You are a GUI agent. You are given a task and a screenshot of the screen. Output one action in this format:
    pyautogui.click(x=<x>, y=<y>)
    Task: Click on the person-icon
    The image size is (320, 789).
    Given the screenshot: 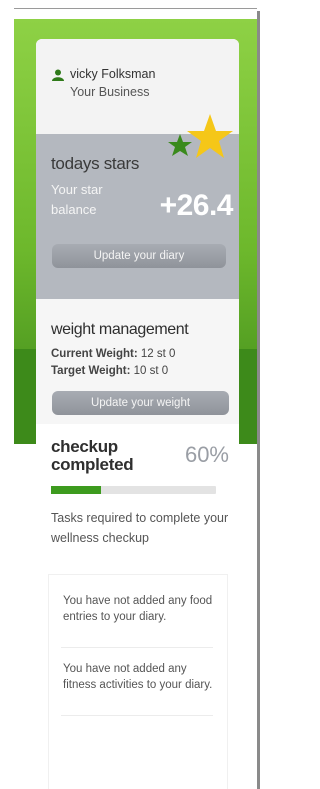 What is the action you would take?
    pyautogui.click(x=58, y=75)
    